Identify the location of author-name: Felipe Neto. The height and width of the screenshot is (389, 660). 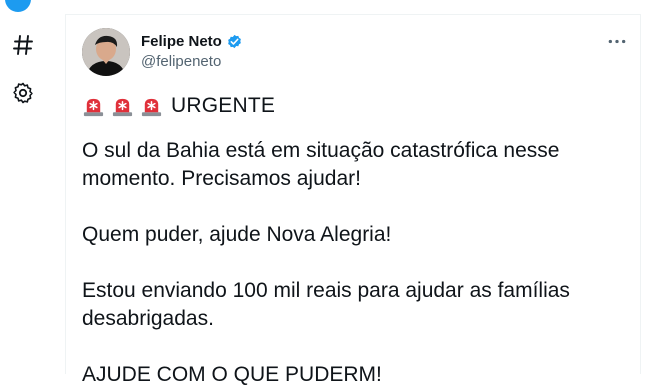
(192, 41).